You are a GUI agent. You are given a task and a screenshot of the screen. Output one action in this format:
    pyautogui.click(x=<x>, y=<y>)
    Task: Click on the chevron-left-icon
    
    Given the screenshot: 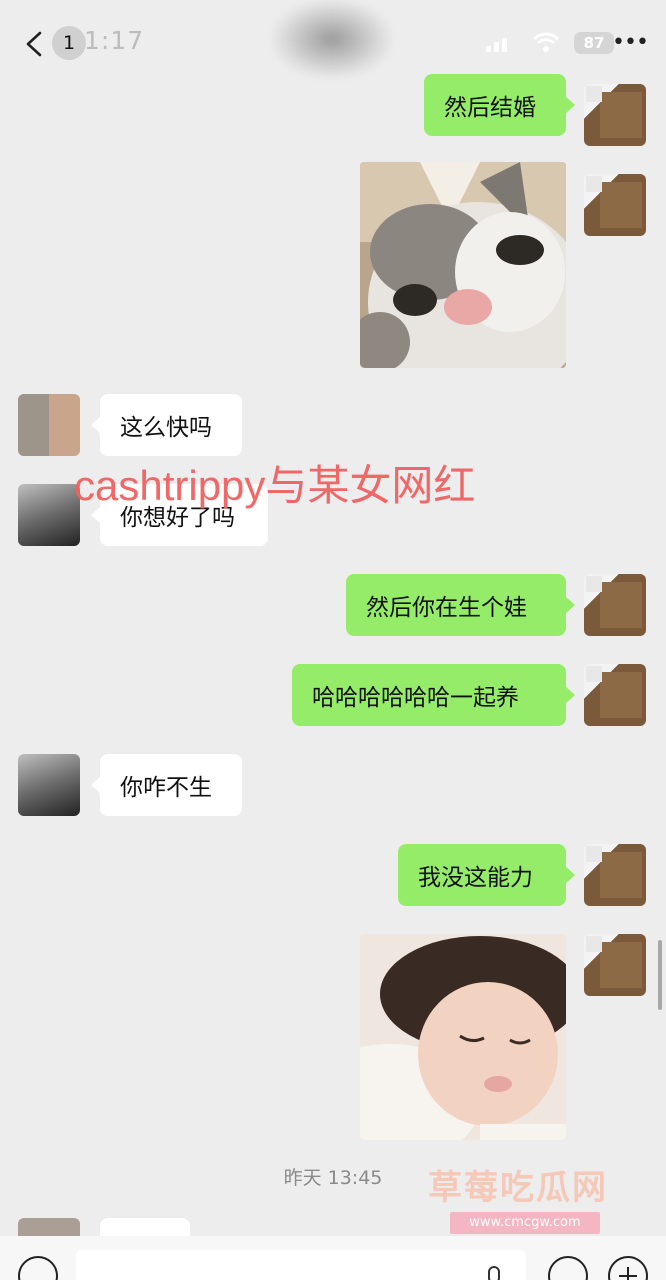 What is the action you would take?
    pyautogui.click(x=34, y=44)
    